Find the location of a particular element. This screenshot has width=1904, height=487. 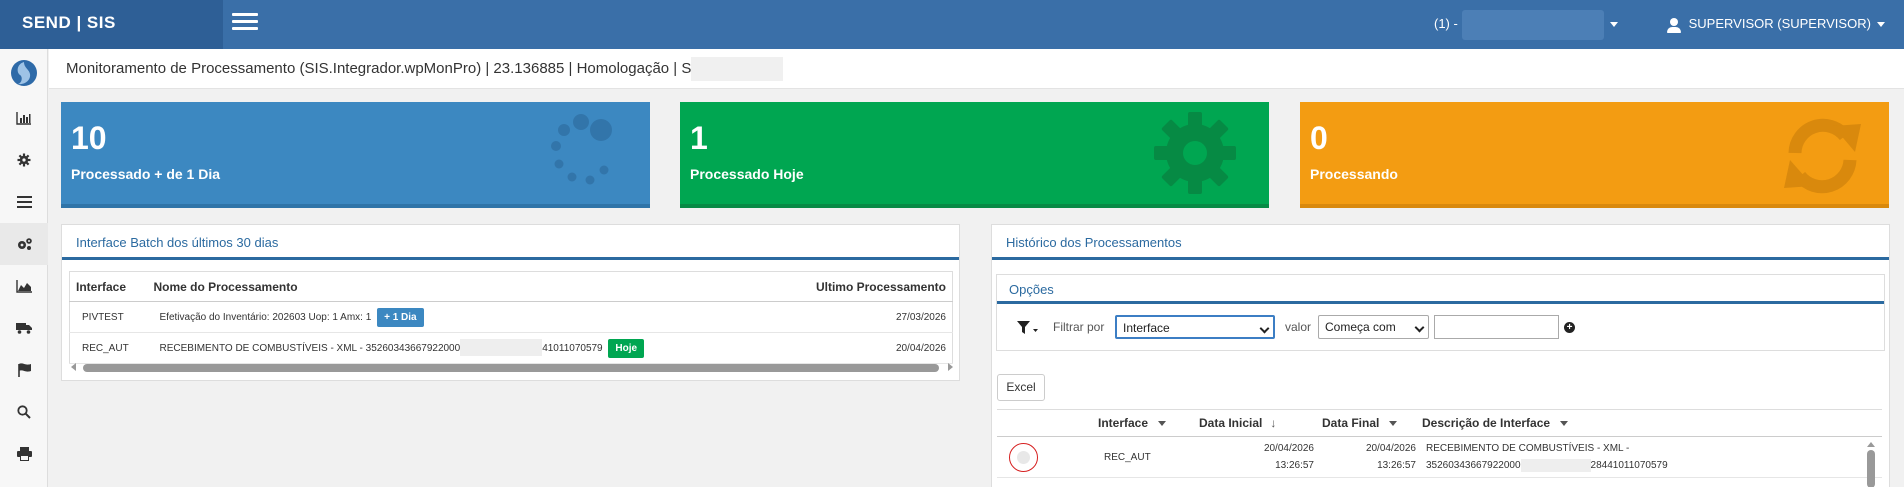

operator-value: Começa com is located at coordinates (1360, 327).